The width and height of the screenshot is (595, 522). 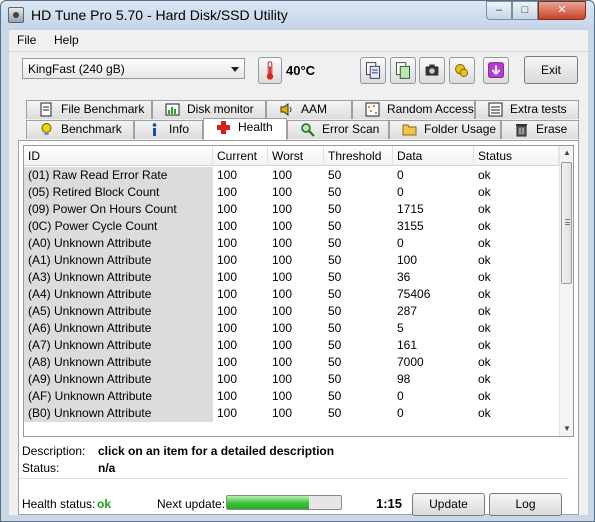 I want to click on tab-label: Health, so click(x=255, y=127).